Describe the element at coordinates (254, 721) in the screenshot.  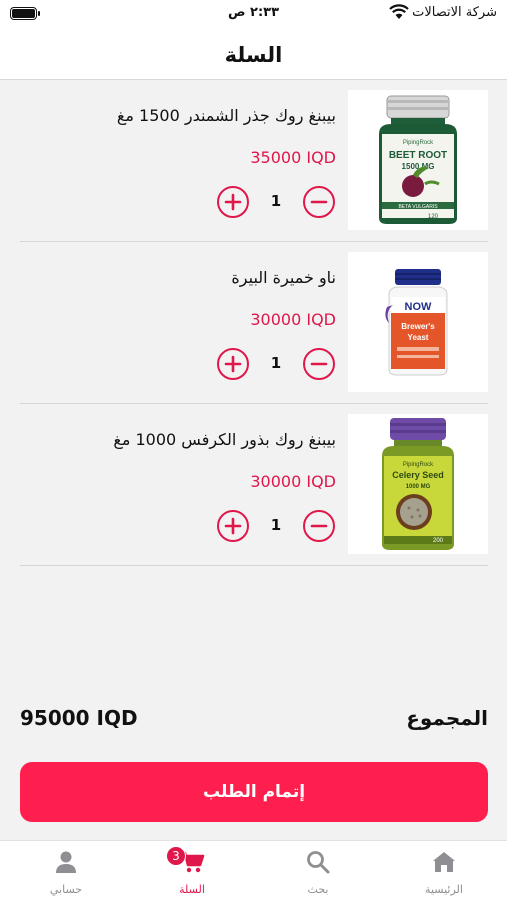
I see `cart-total: المجموع 95000 IQD` at that location.